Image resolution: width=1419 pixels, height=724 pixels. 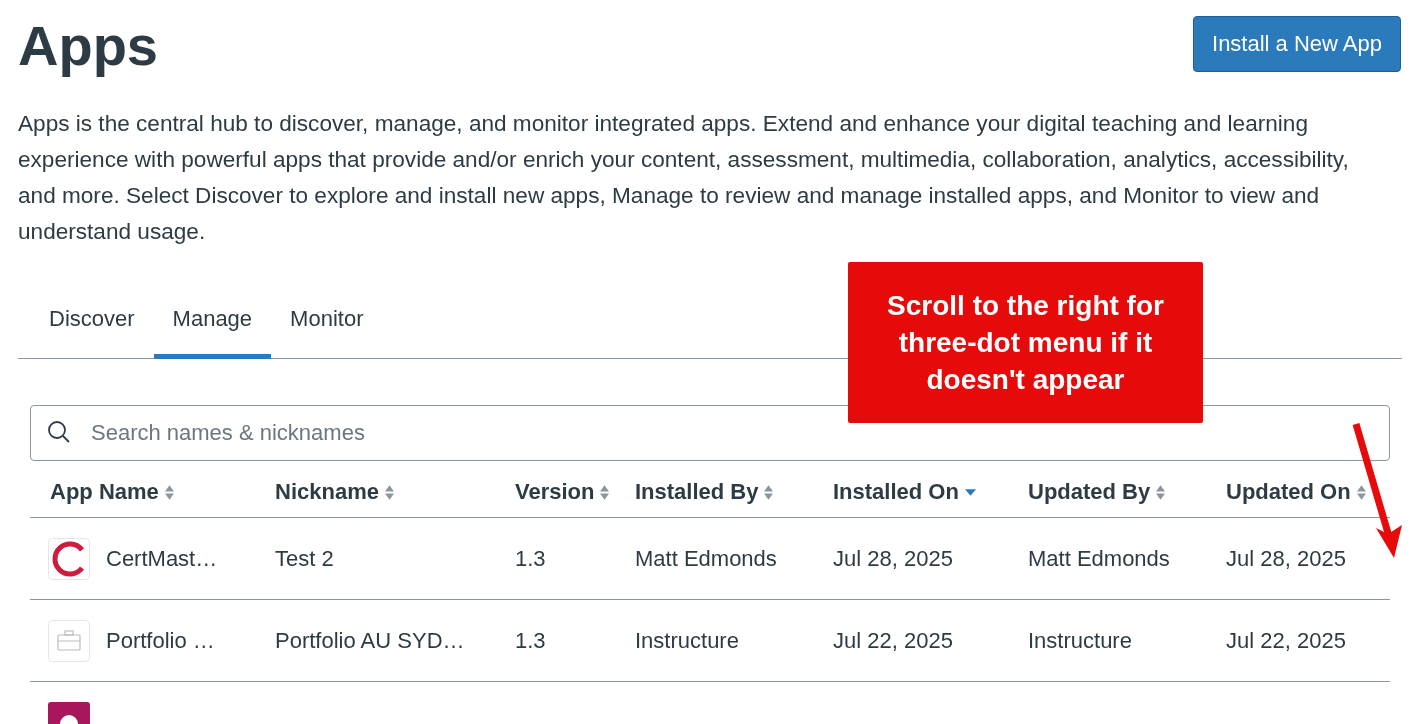 What do you see at coordinates (1297, 44) in the screenshot?
I see `install-app-button: Install a New App` at bounding box center [1297, 44].